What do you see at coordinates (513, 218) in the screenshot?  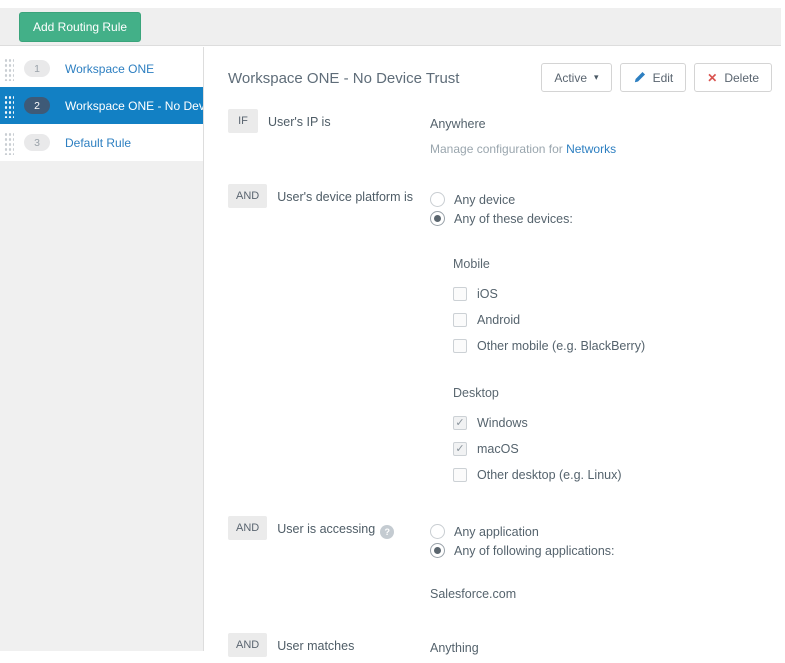 I see `radio-label: Any of these devices:` at bounding box center [513, 218].